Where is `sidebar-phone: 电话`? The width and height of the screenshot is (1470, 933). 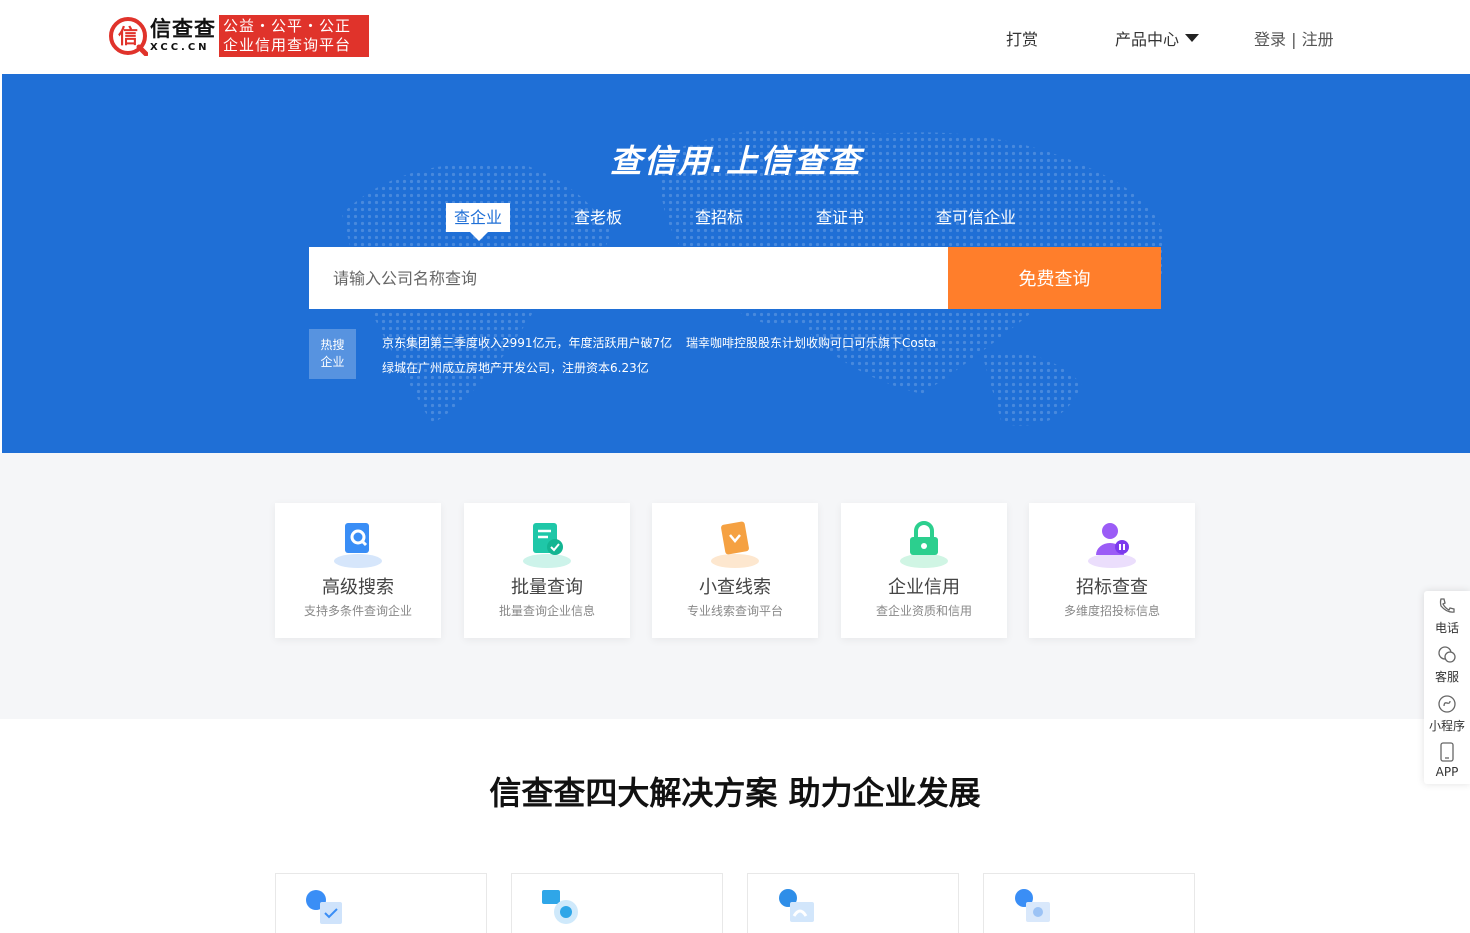
sidebar-phone: 电话 is located at coordinates (1447, 616).